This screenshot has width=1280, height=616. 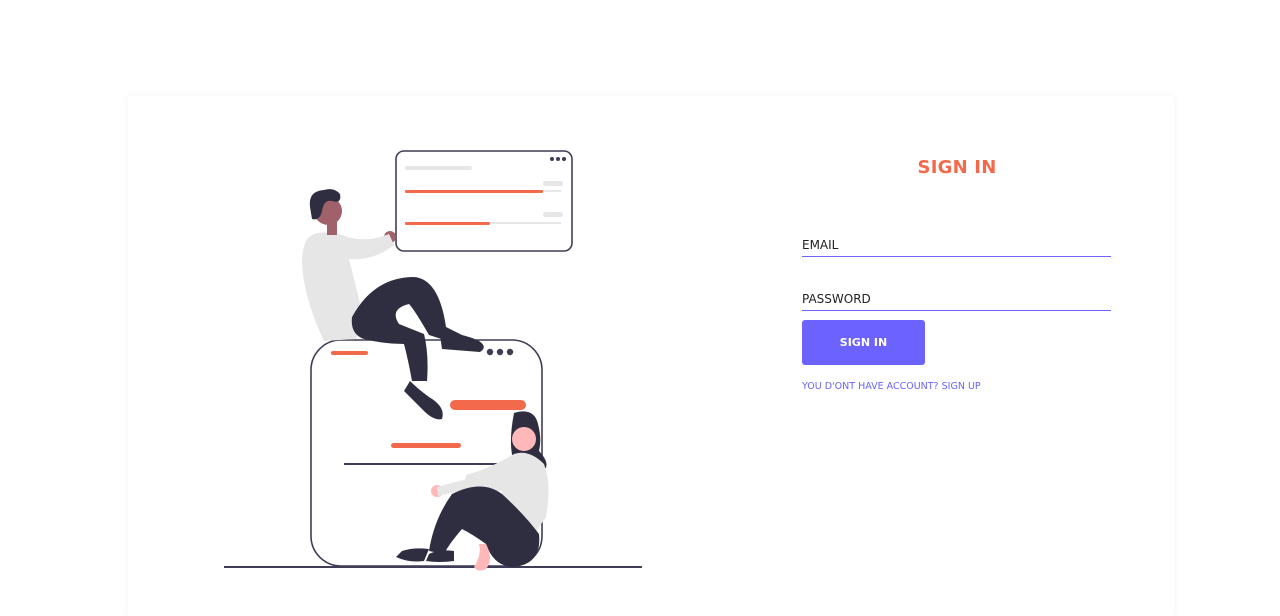 I want to click on sign-up-link: YOU D'ONT HAVE ACCOUNT? SIGN UP, so click(x=891, y=386).